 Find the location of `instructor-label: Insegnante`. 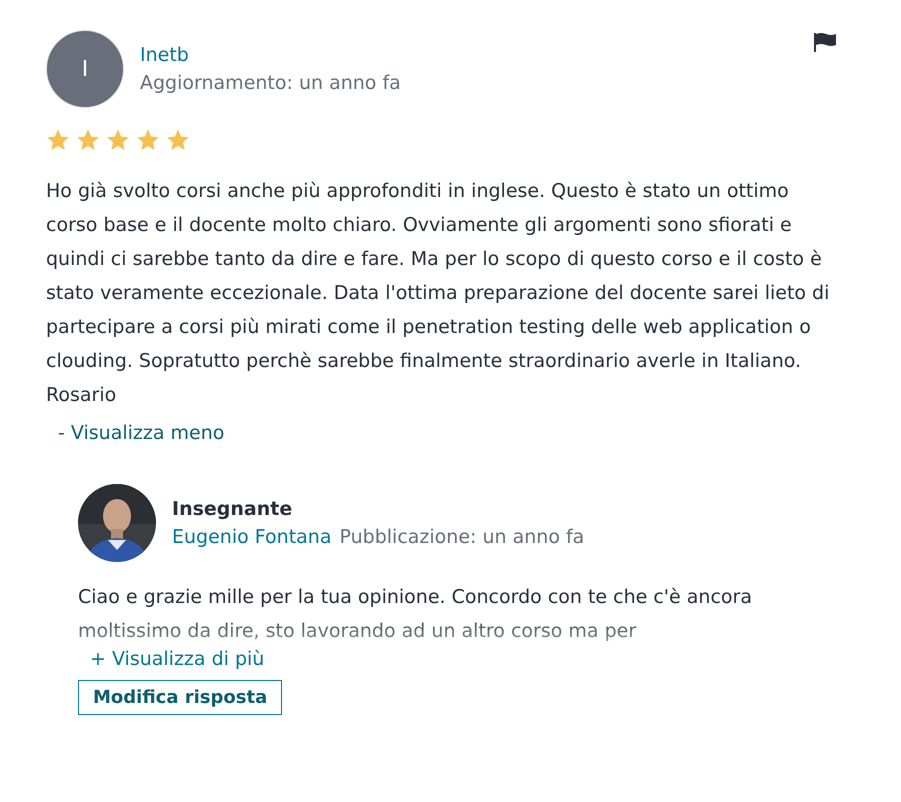

instructor-label: Insegnante is located at coordinates (233, 509).